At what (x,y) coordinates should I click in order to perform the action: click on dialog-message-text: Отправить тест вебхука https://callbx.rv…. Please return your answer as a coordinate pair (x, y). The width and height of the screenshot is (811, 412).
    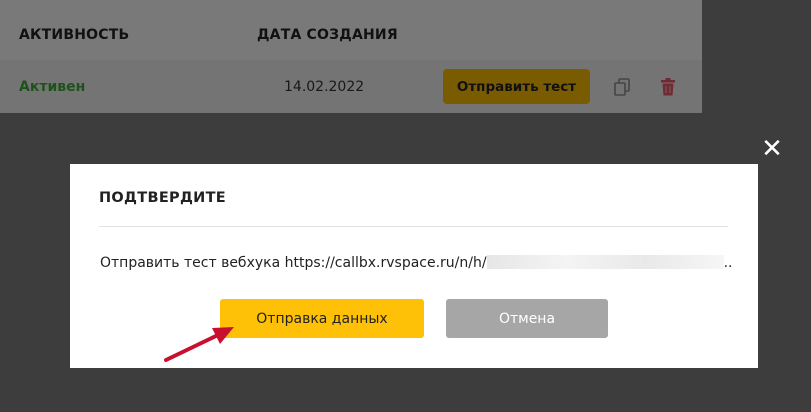
    Looking at the image, I should click on (293, 263).